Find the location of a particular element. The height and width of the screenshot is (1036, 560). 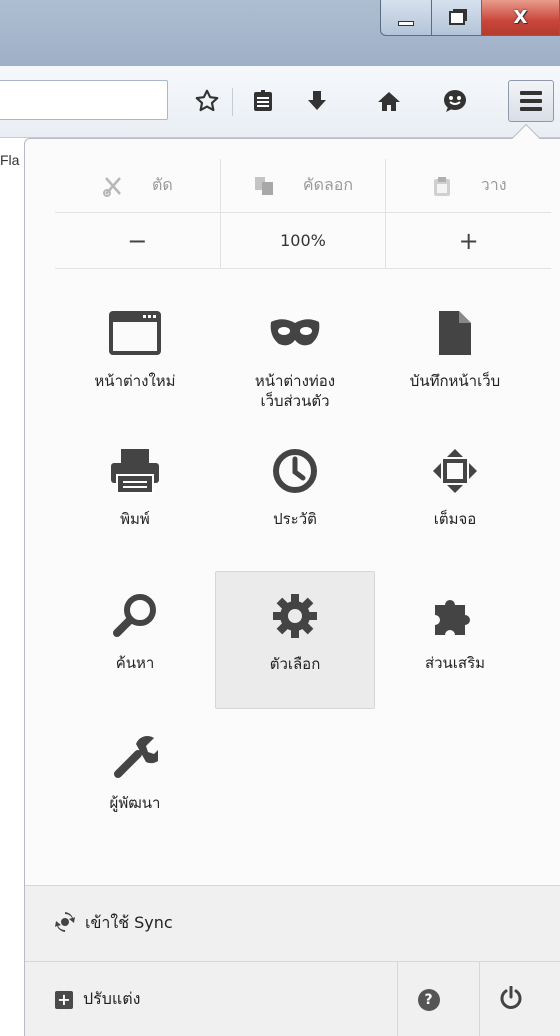

sync-icon is located at coordinates (65, 923).